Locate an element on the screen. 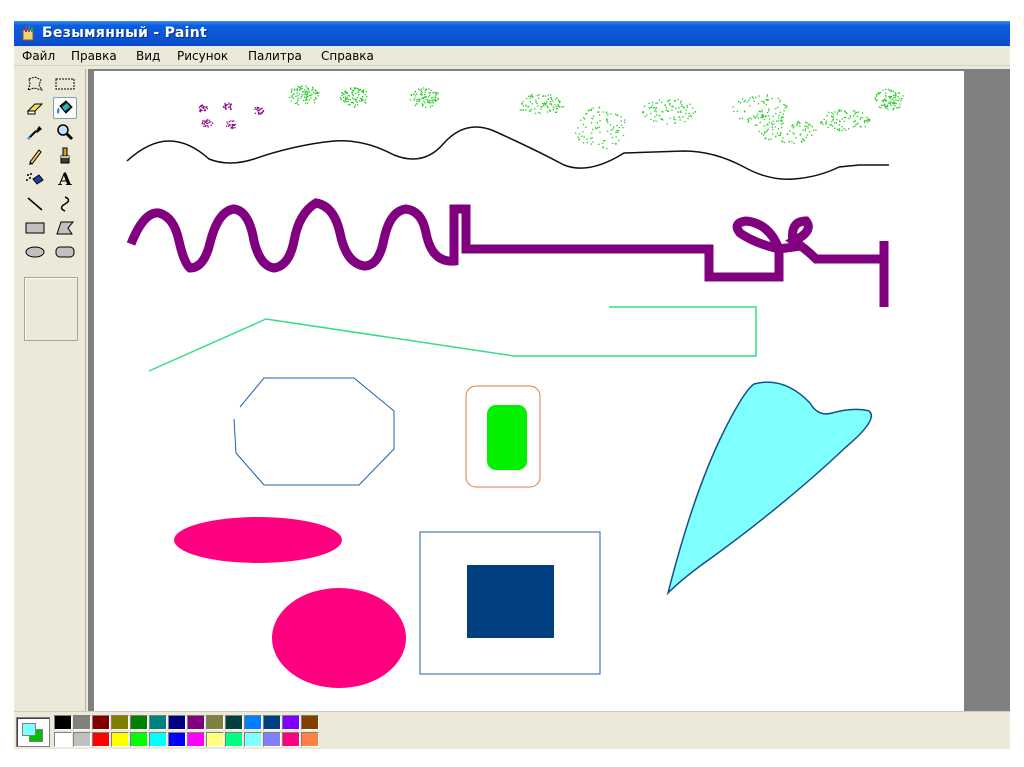  polygon-icon is located at coordinates (65, 228).